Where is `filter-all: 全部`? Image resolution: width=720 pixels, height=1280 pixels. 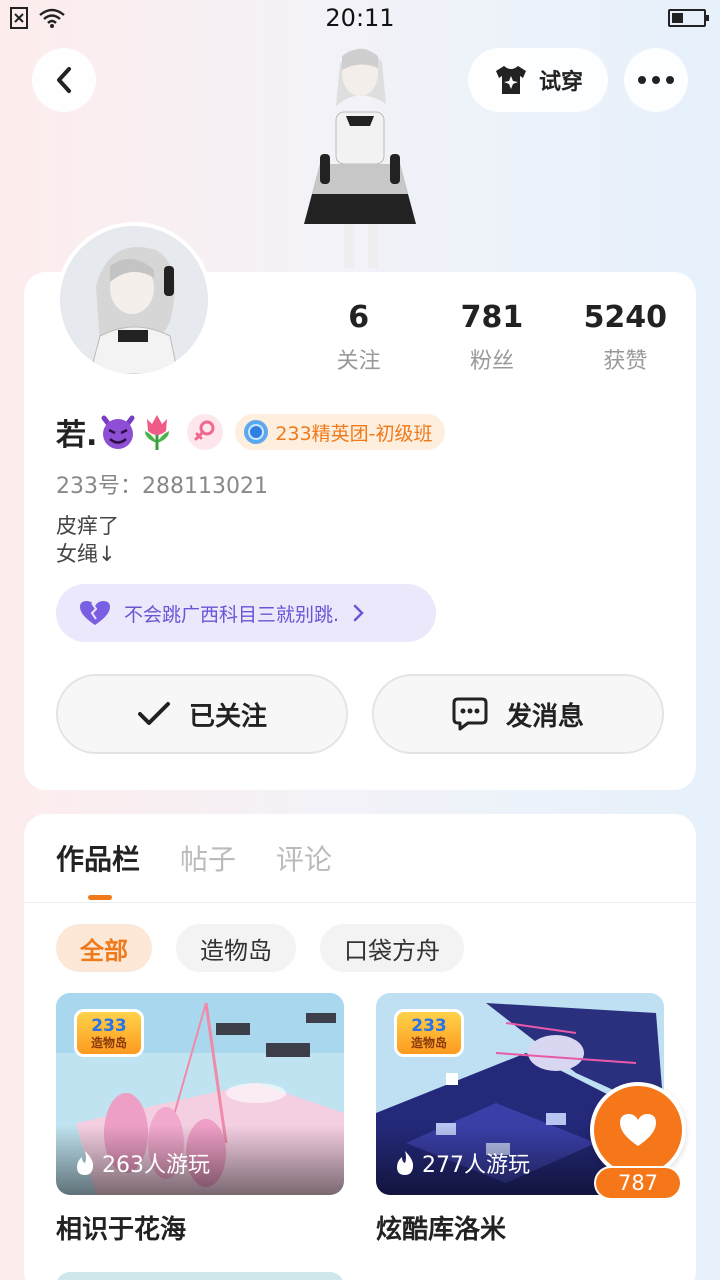 filter-all: 全部 is located at coordinates (104, 948).